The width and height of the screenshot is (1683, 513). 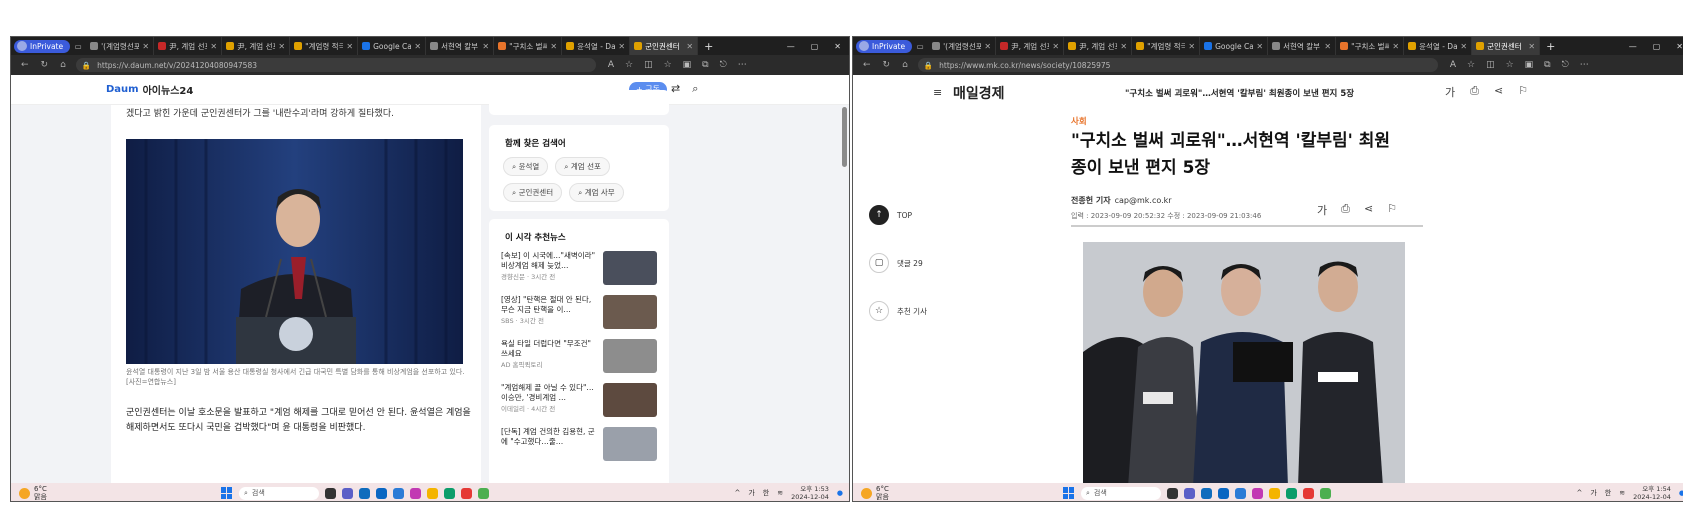 What do you see at coordinates (335, 65) in the screenshot?
I see `address-bar: 🔒 https://v.daum.net/v/20241204080947583` at bounding box center [335, 65].